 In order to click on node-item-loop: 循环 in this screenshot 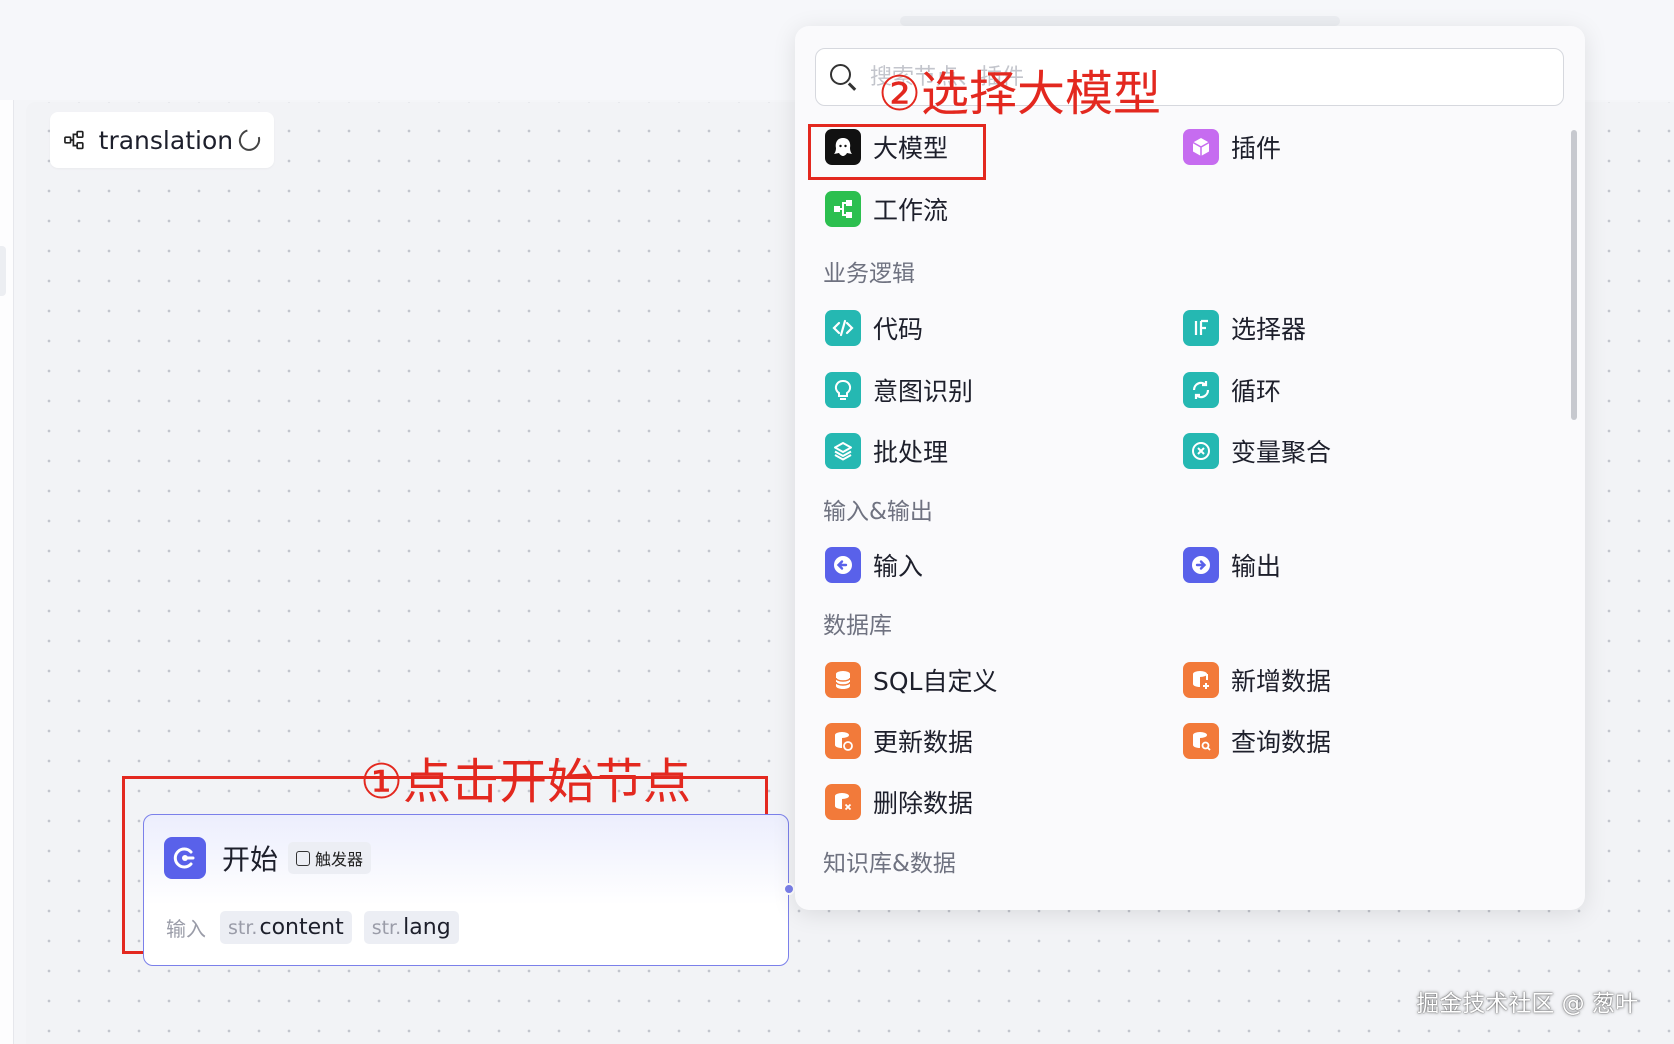, I will do `click(1232, 390)`.